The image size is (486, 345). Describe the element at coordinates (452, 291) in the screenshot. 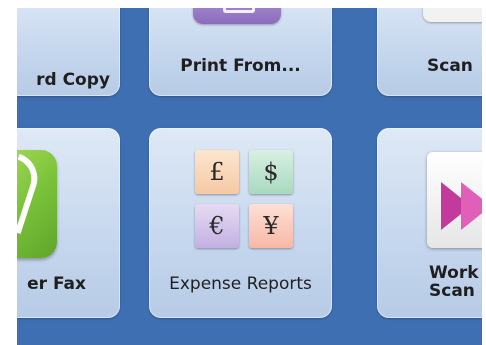

I see `tile-workflow-label-line2: Scan` at that location.